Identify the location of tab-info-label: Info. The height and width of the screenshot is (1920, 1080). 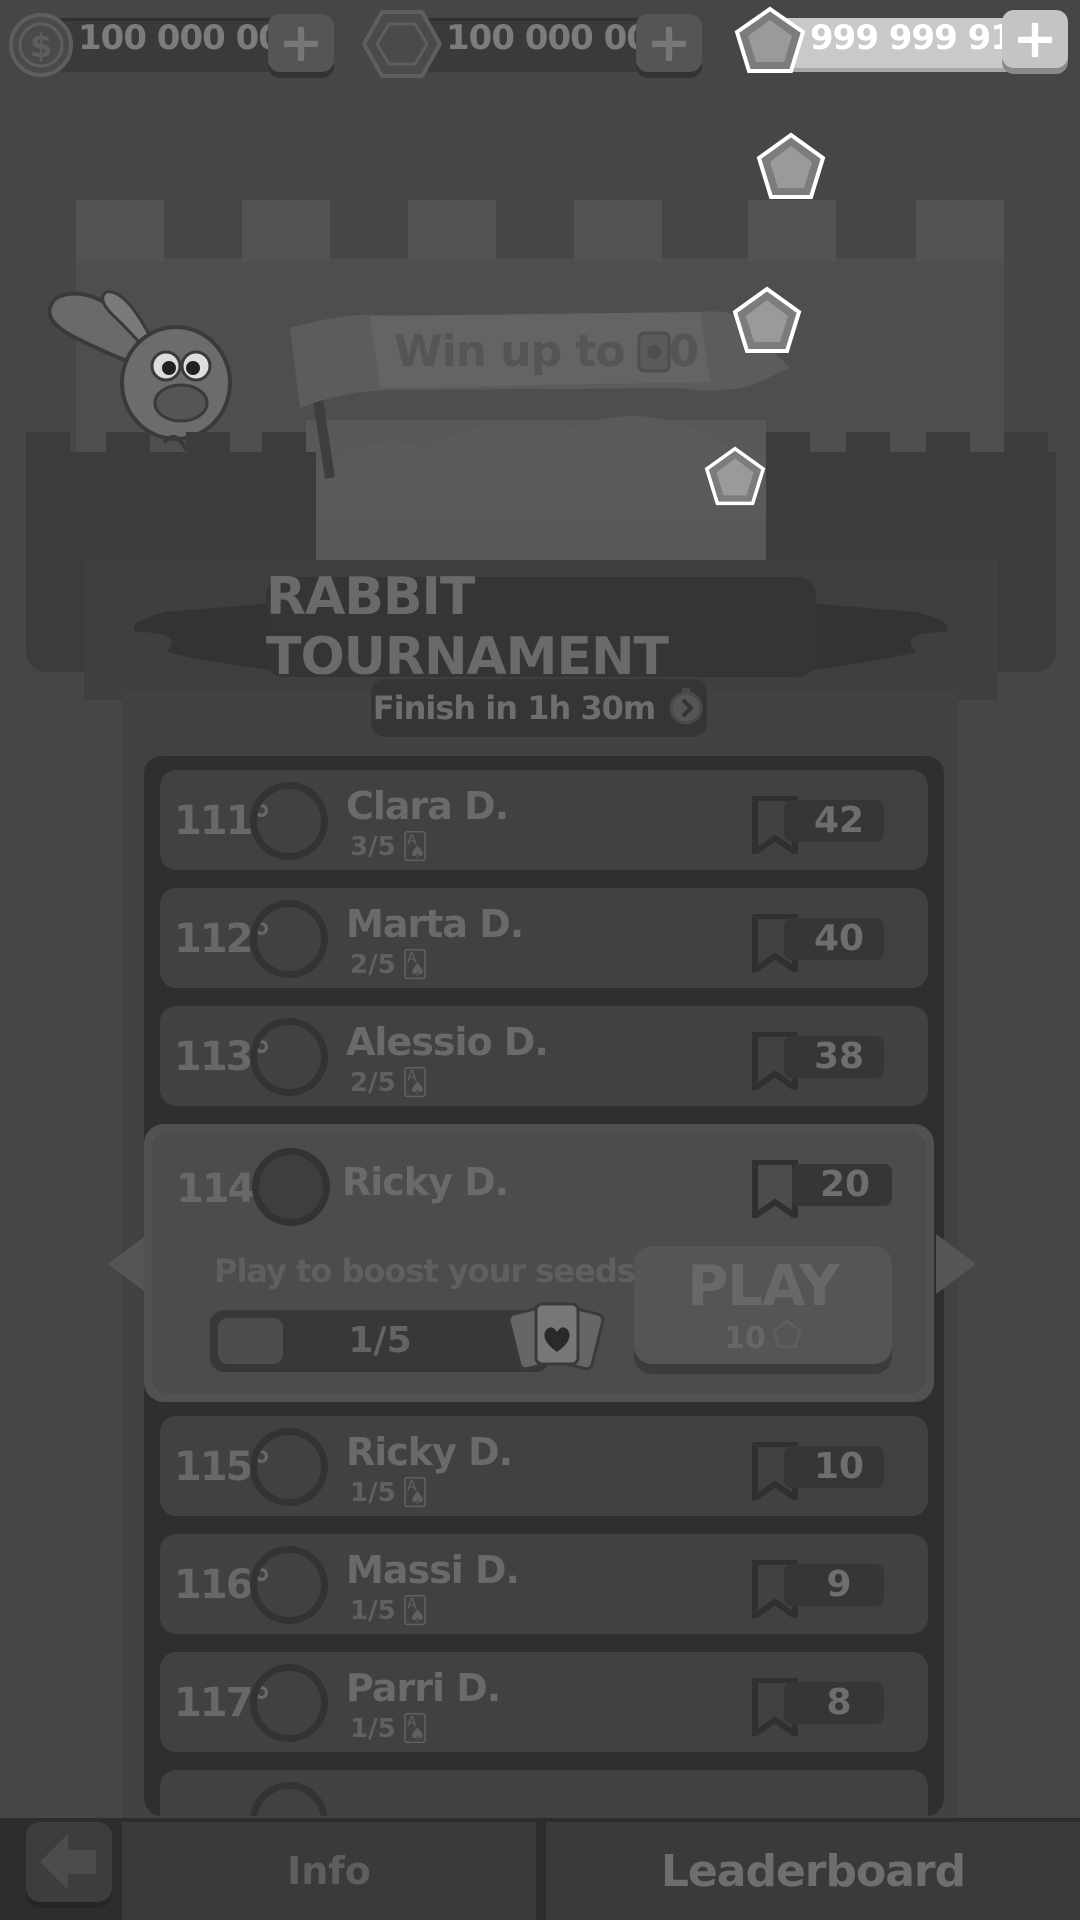
(329, 1871).